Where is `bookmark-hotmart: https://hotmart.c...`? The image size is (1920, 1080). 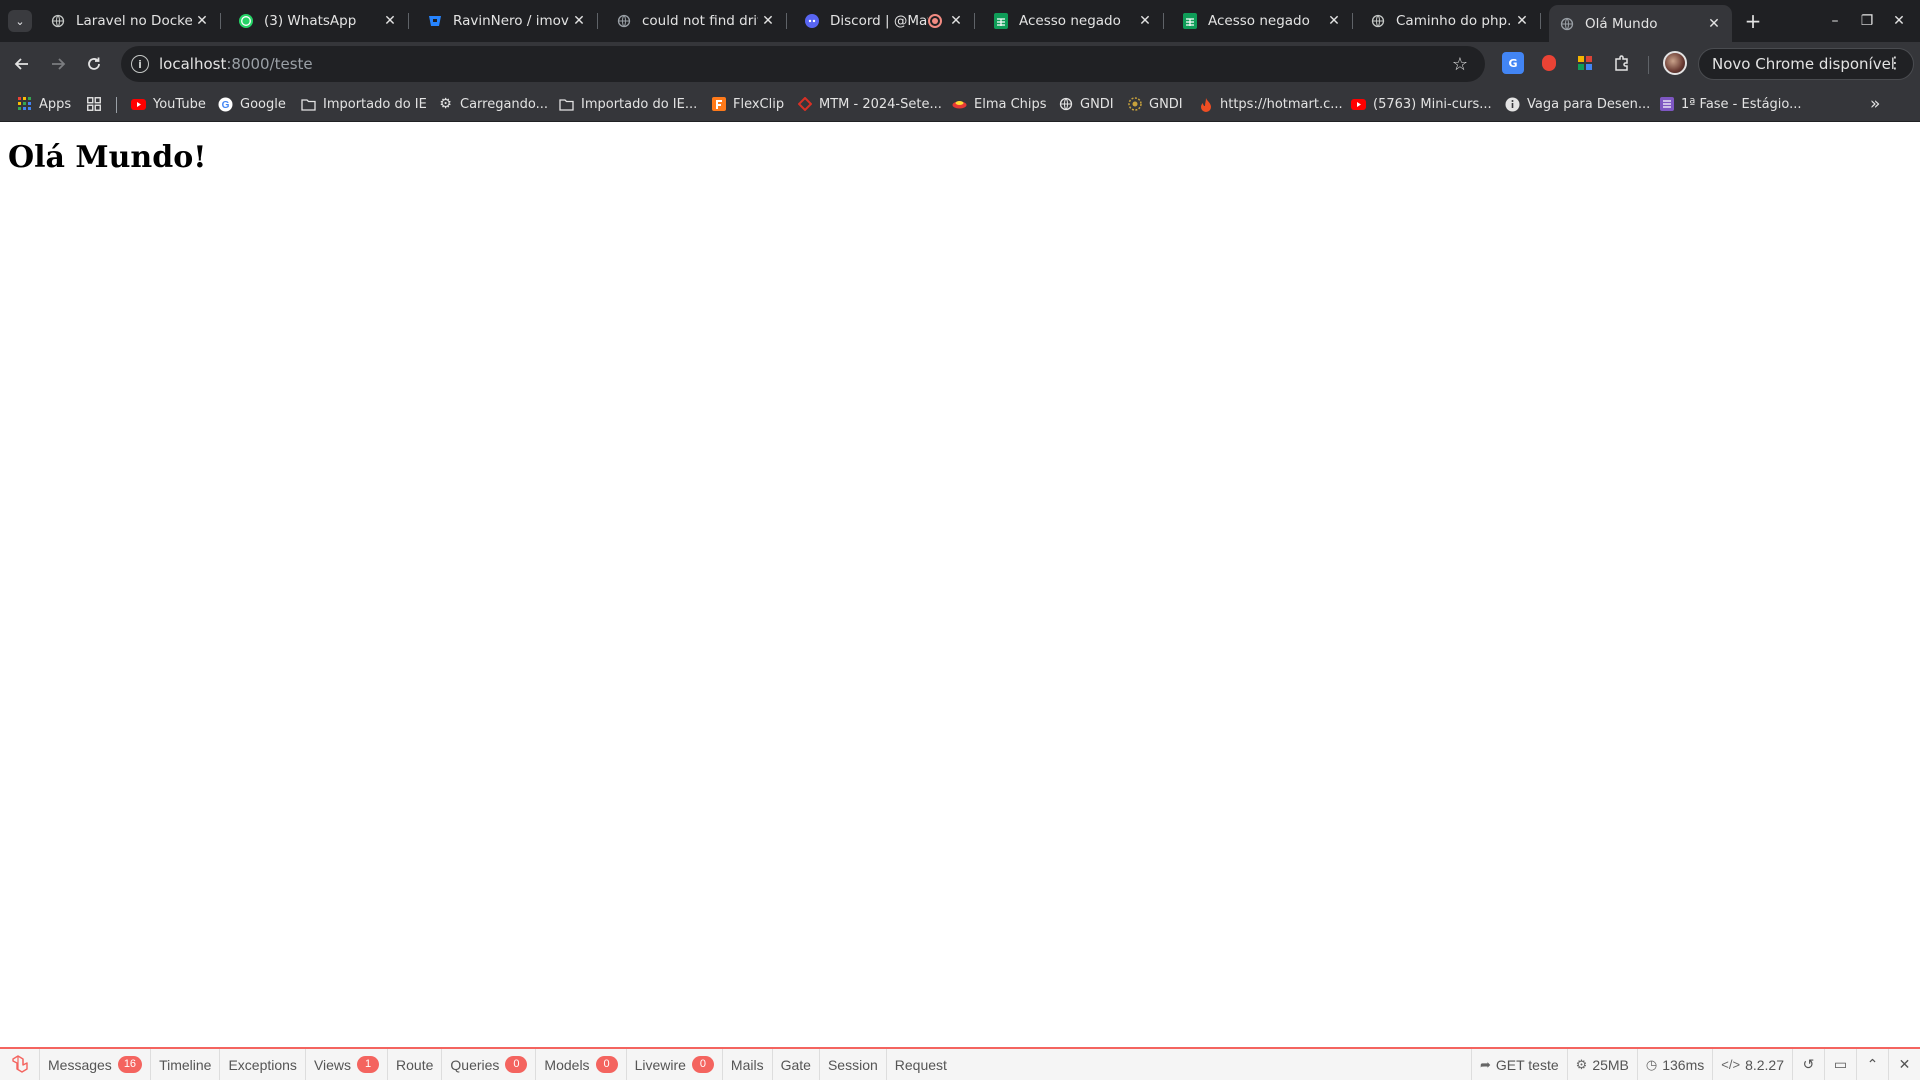
bookmark-hotmart: https://hotmart.c... is located at coordinates (1270, 104).